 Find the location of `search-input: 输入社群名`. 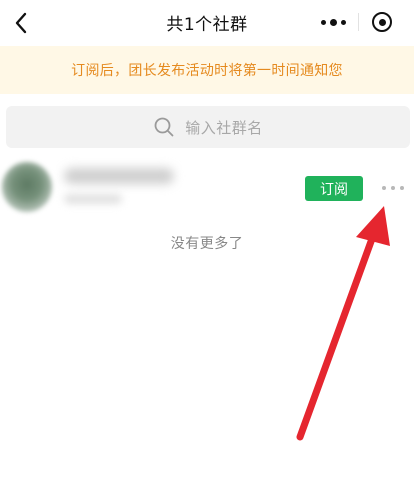

search-input: 输入社群名 is located at coordinates (208, 127).